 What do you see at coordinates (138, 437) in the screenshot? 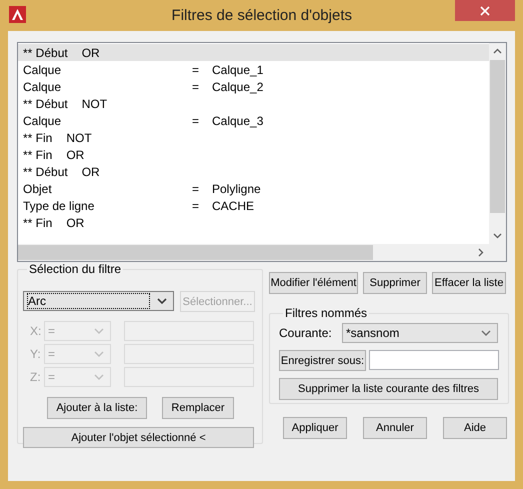
I see `add-selected-button: Ajouter l'objet sélectionné <` at bounding box center [138, 437].